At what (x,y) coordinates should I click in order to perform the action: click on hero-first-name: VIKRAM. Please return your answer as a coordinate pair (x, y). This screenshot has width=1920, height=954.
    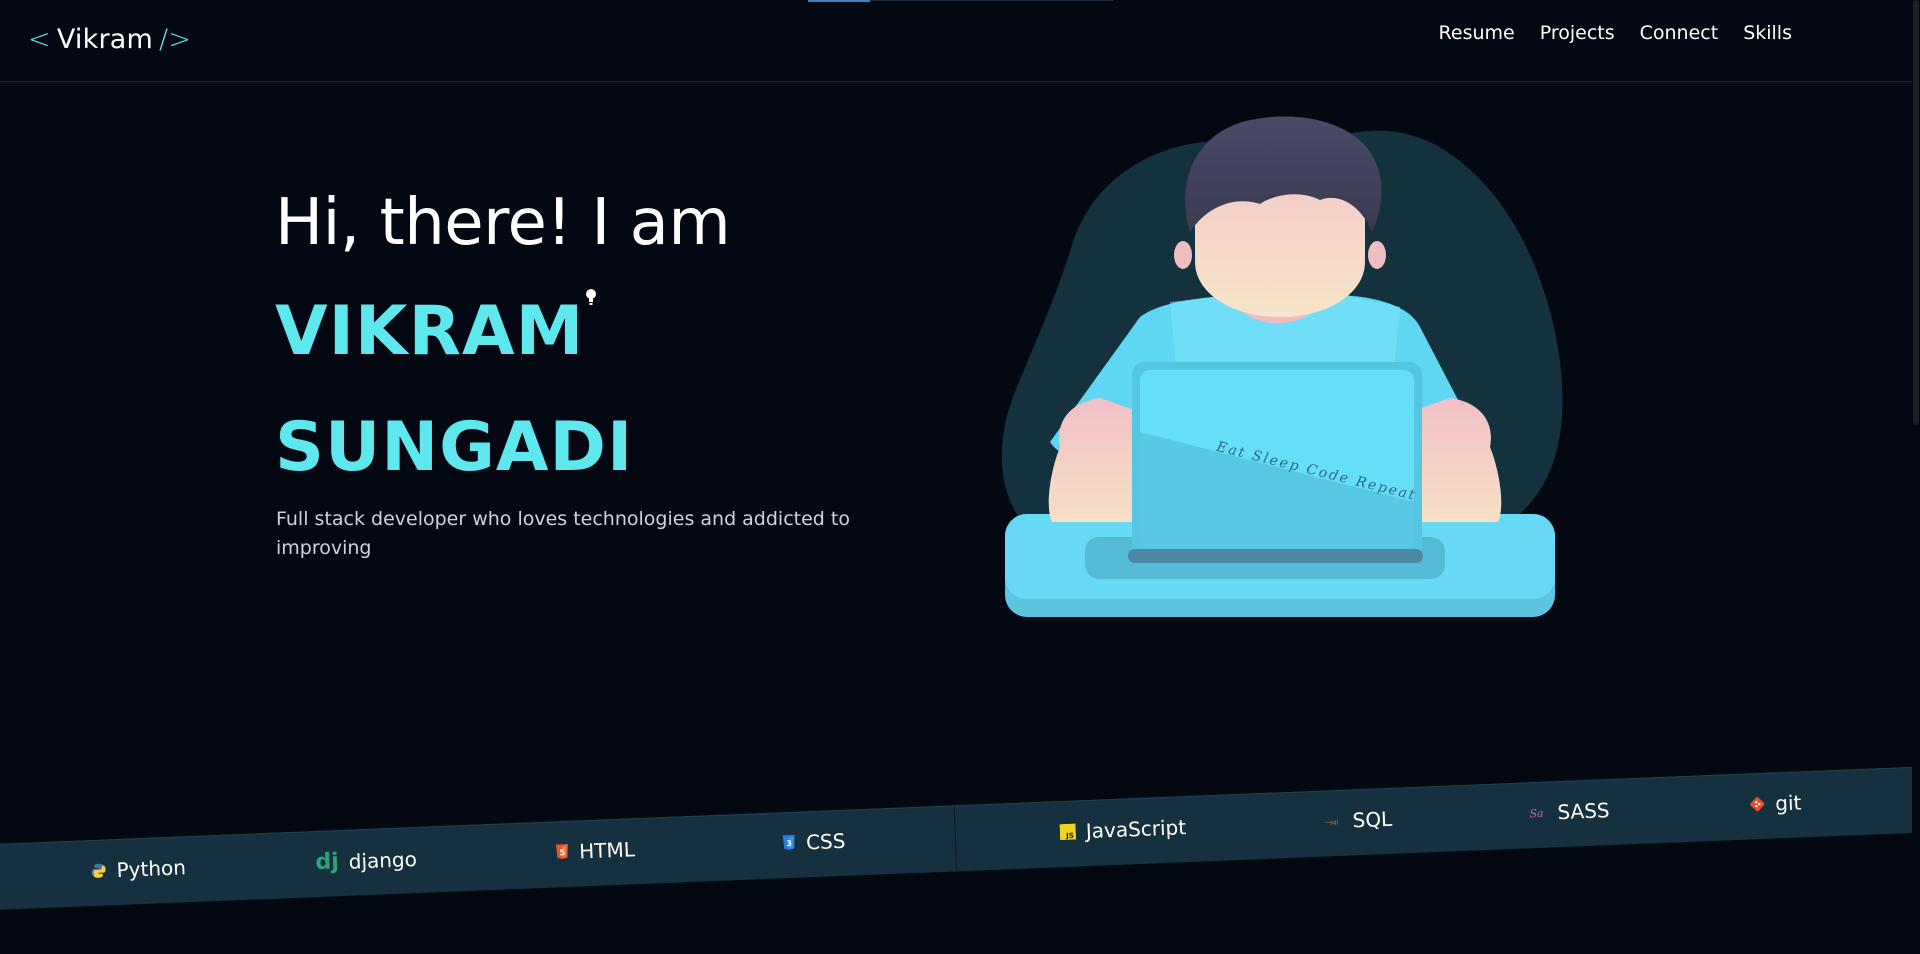
    Looking at the image, I should click on (430, 331).